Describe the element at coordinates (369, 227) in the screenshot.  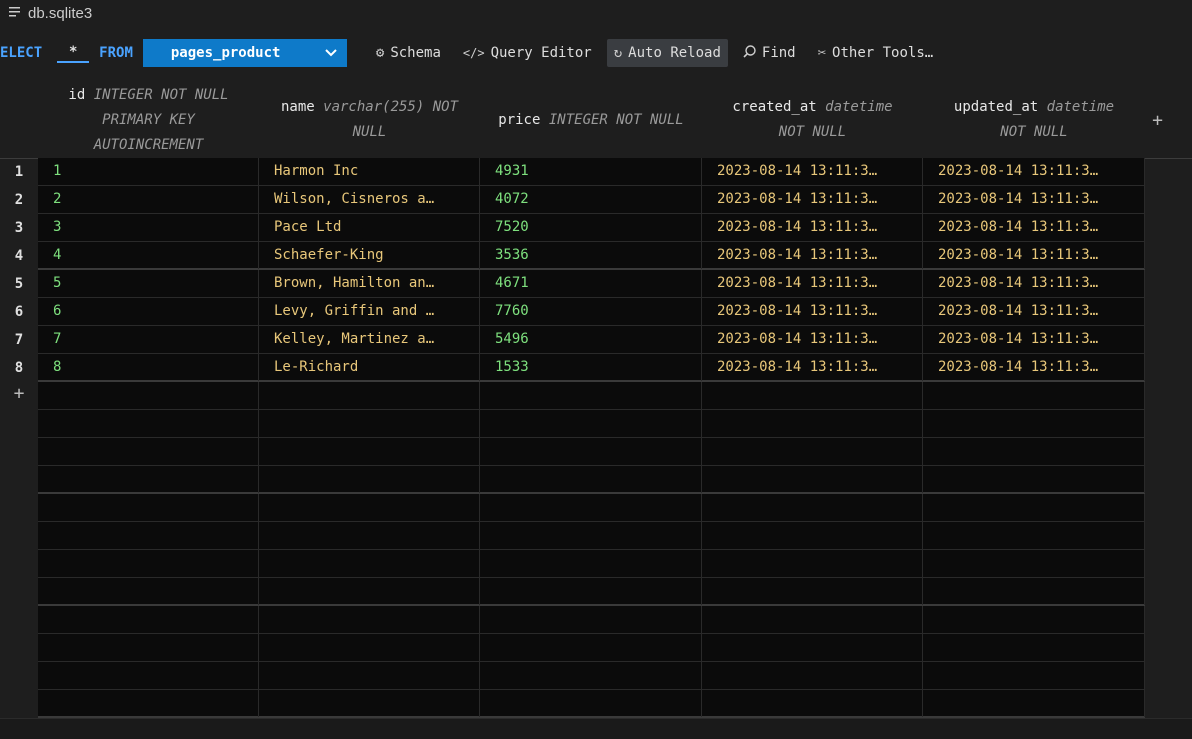
I see `cell-name: Pace Ltd` at that location.